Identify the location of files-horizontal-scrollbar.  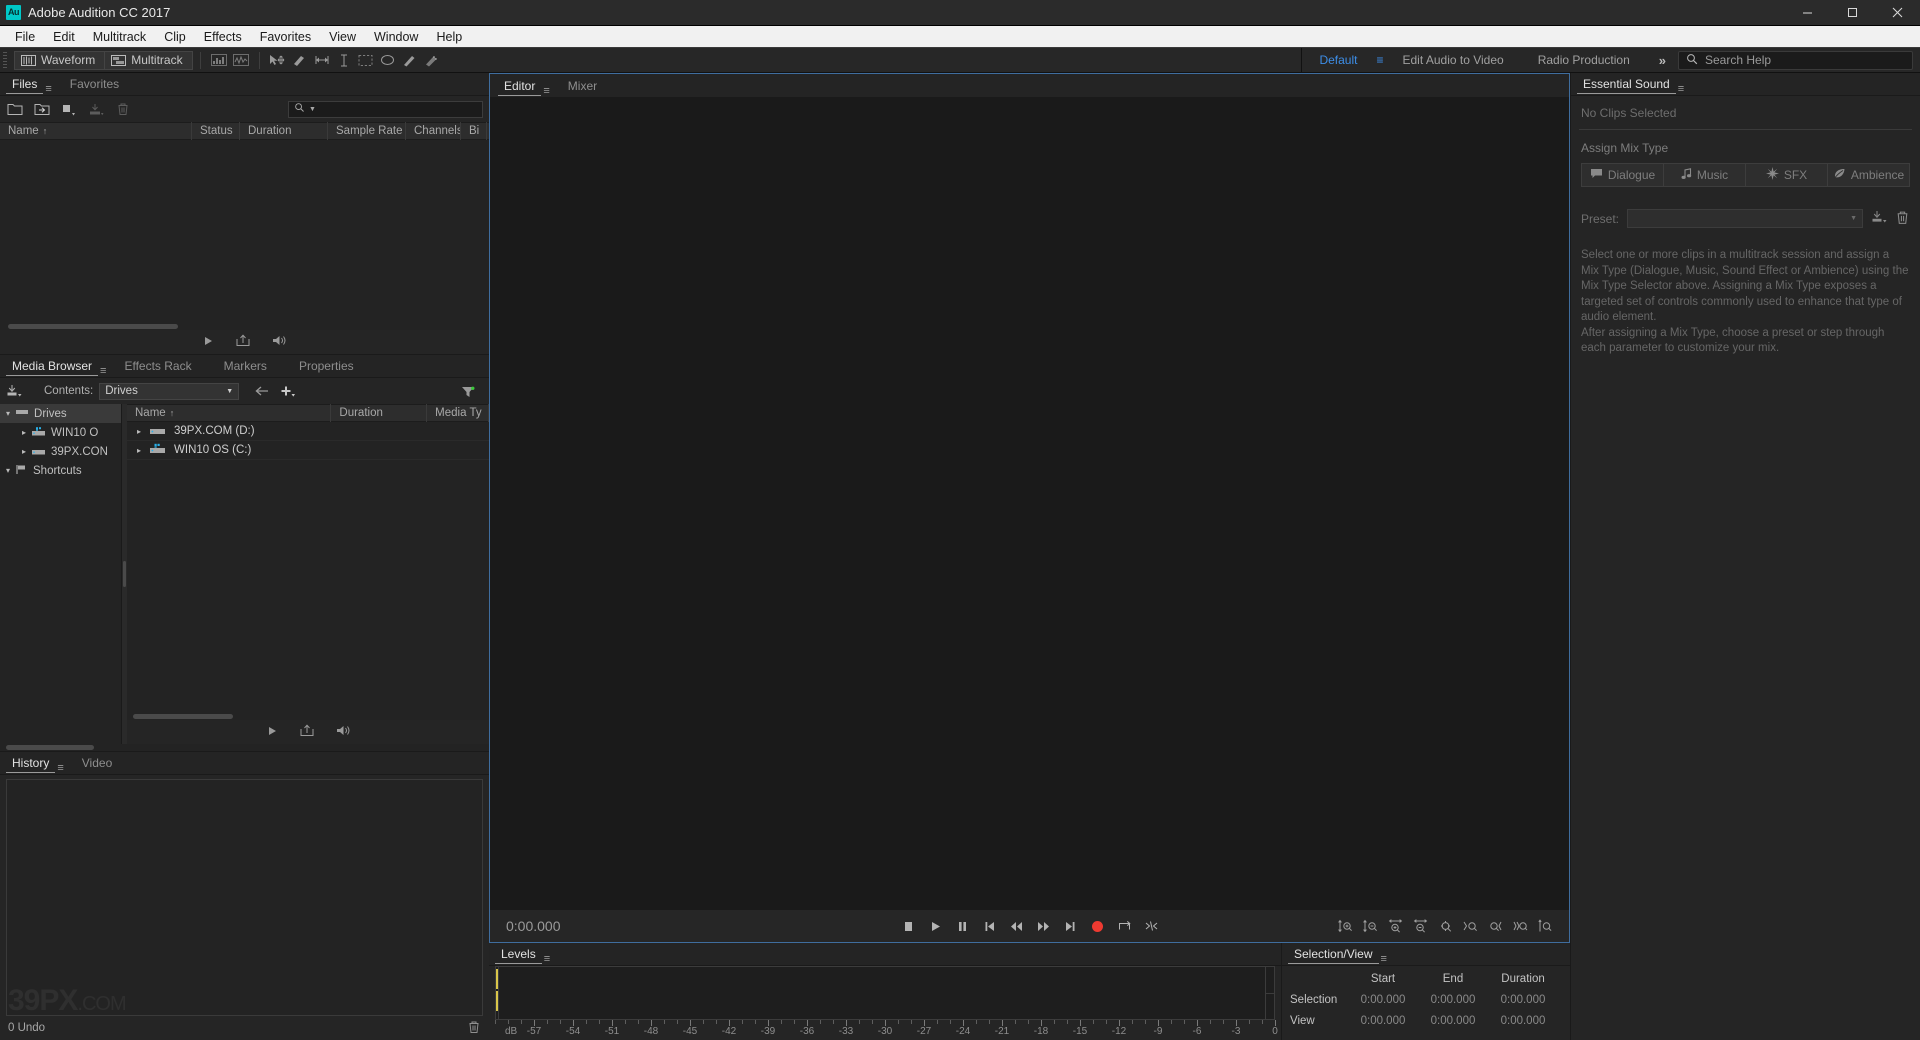
(244, 326).